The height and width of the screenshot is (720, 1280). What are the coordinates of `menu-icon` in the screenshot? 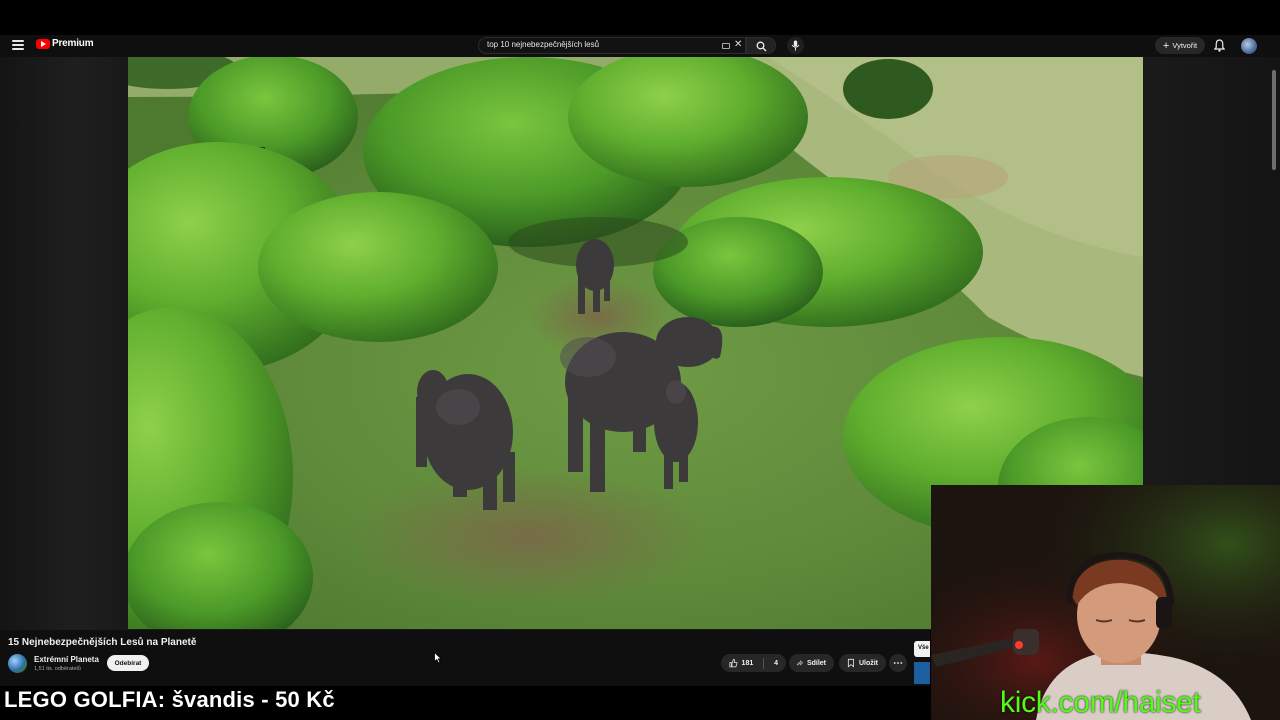 It's located at (18, 45).